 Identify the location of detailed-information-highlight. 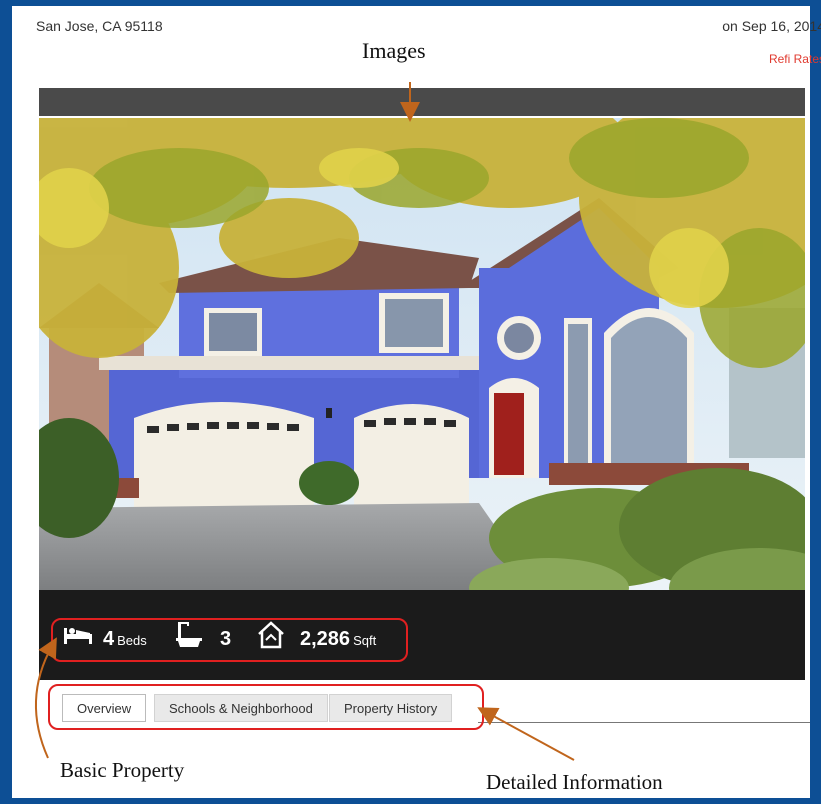
(266, 707).